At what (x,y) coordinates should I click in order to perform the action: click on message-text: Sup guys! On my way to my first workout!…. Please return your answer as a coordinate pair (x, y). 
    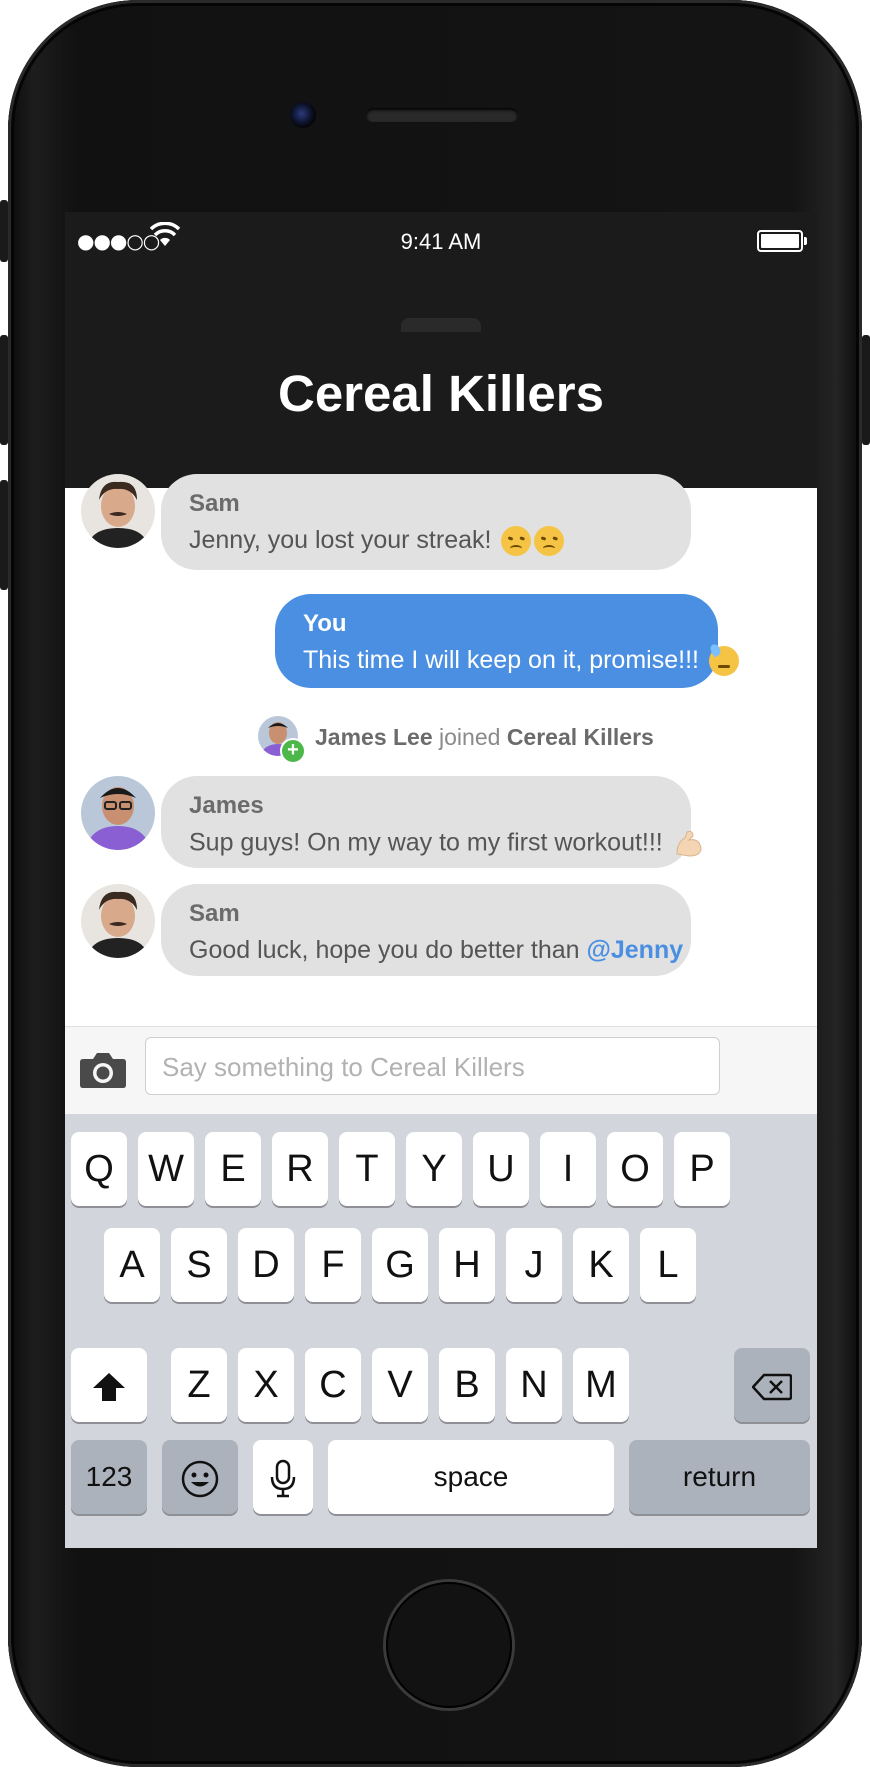
    Looking at the image, I should click on (447, 844).